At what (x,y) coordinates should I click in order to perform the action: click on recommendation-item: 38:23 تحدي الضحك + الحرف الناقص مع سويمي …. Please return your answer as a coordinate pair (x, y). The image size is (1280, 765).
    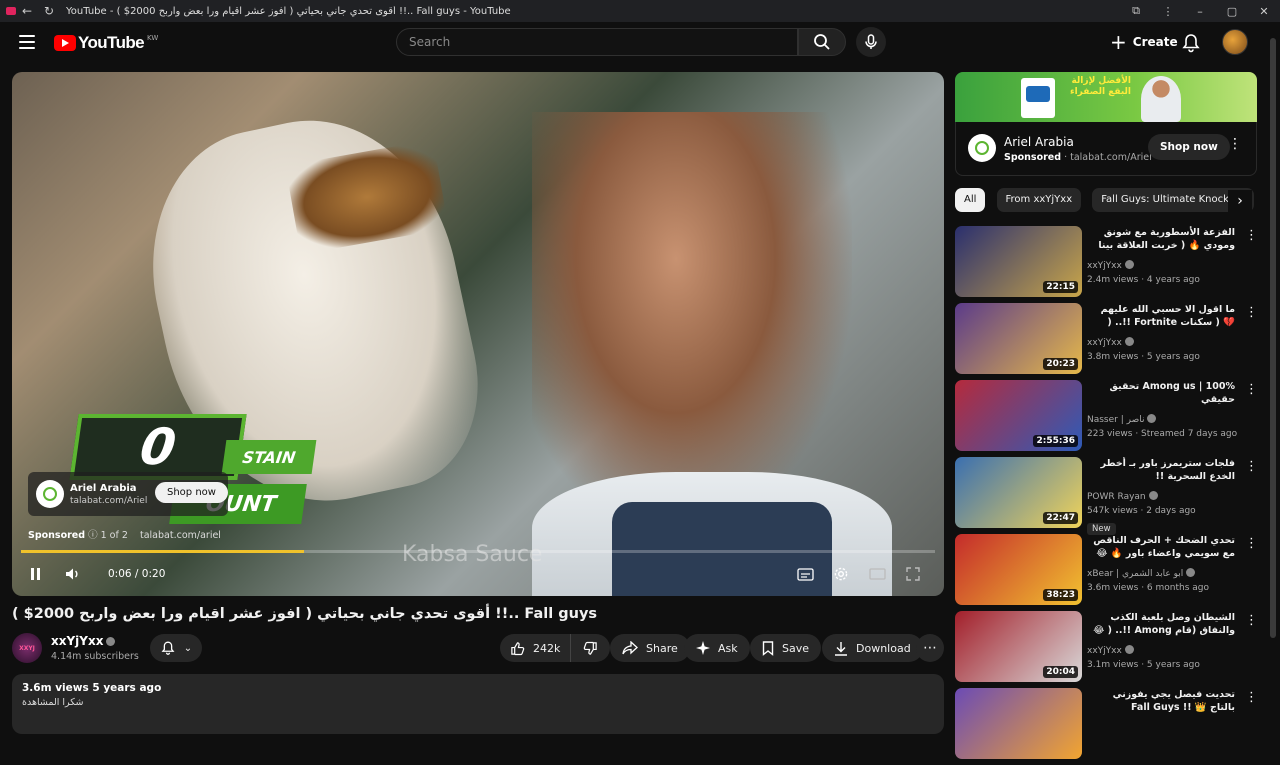
    Looking at the image, I should click on (1106, 572).